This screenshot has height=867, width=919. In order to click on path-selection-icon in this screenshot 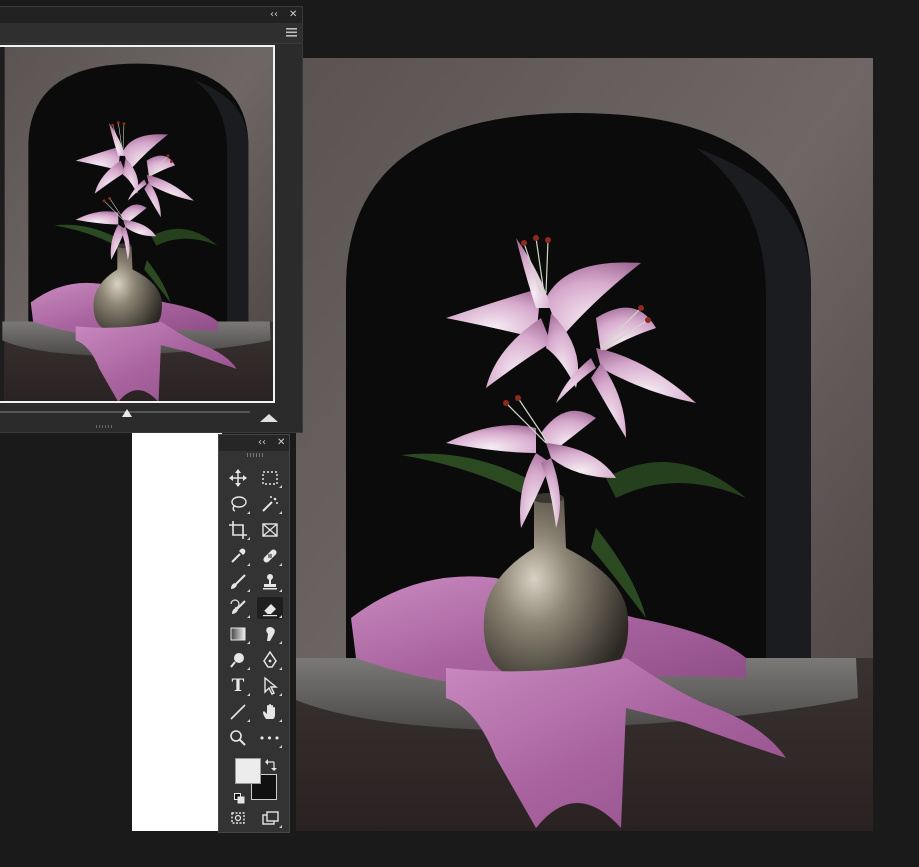, I will do `click(270, 686)`.